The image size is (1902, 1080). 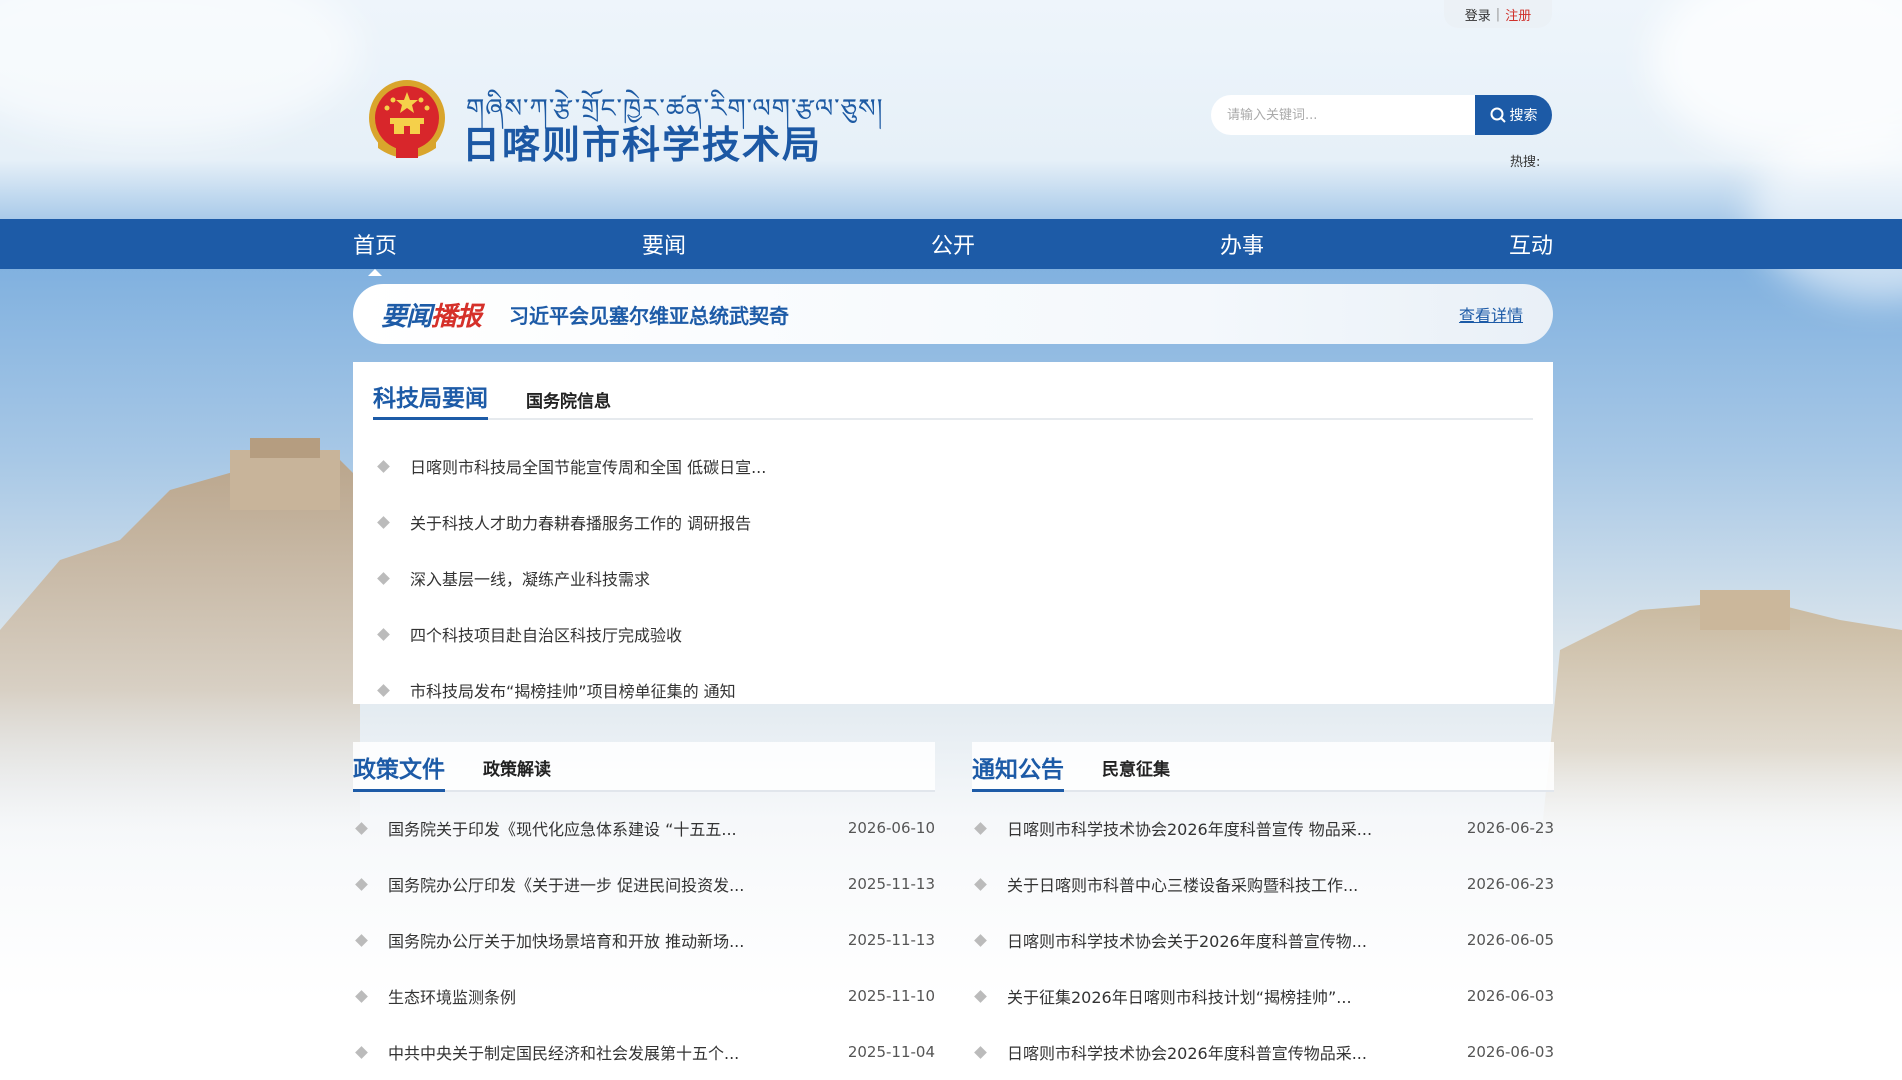 I want to click on item-title: 生态环境监测条例, so click(x=452, y=997).